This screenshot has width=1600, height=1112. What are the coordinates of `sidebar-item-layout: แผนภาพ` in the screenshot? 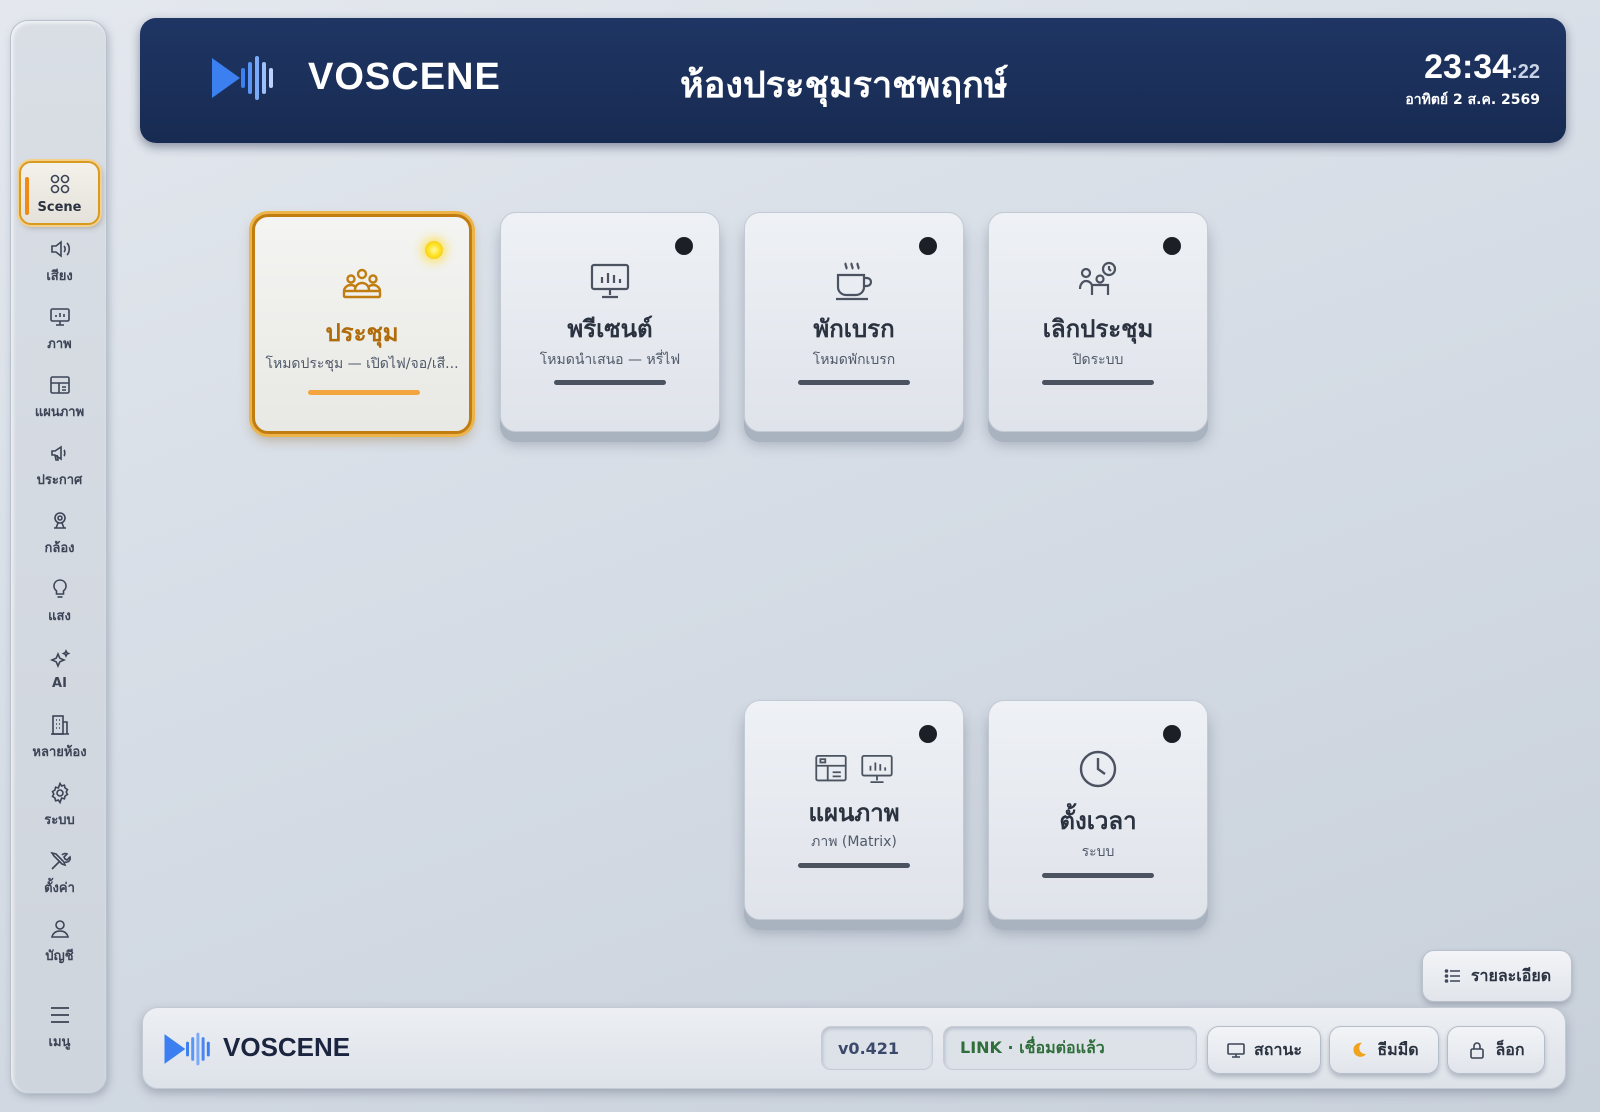 It's located at (59, 397).